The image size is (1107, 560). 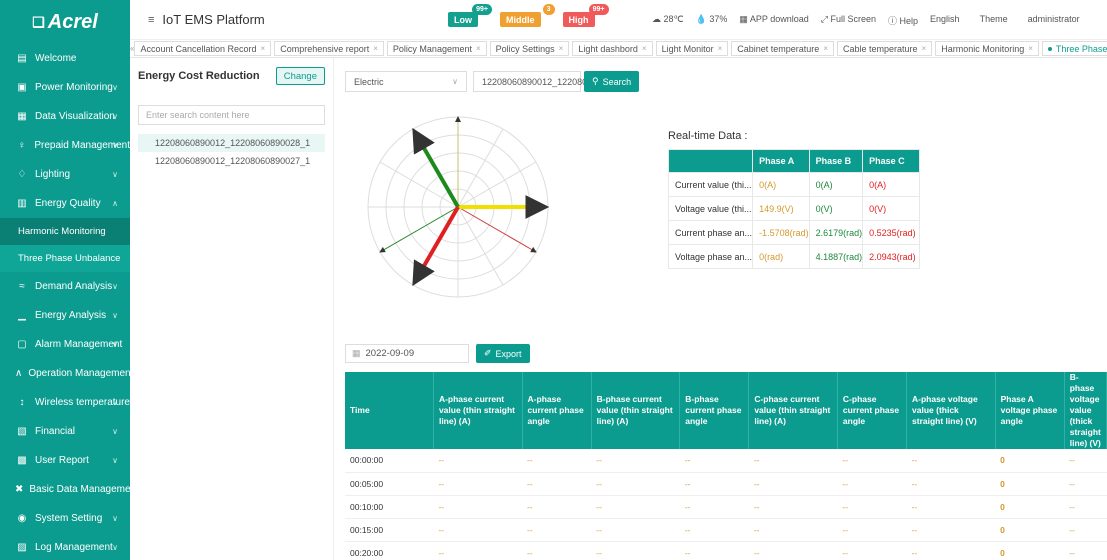 I want to click on alarm-badge-middle: Middle 3, so click(x=527, y=15).